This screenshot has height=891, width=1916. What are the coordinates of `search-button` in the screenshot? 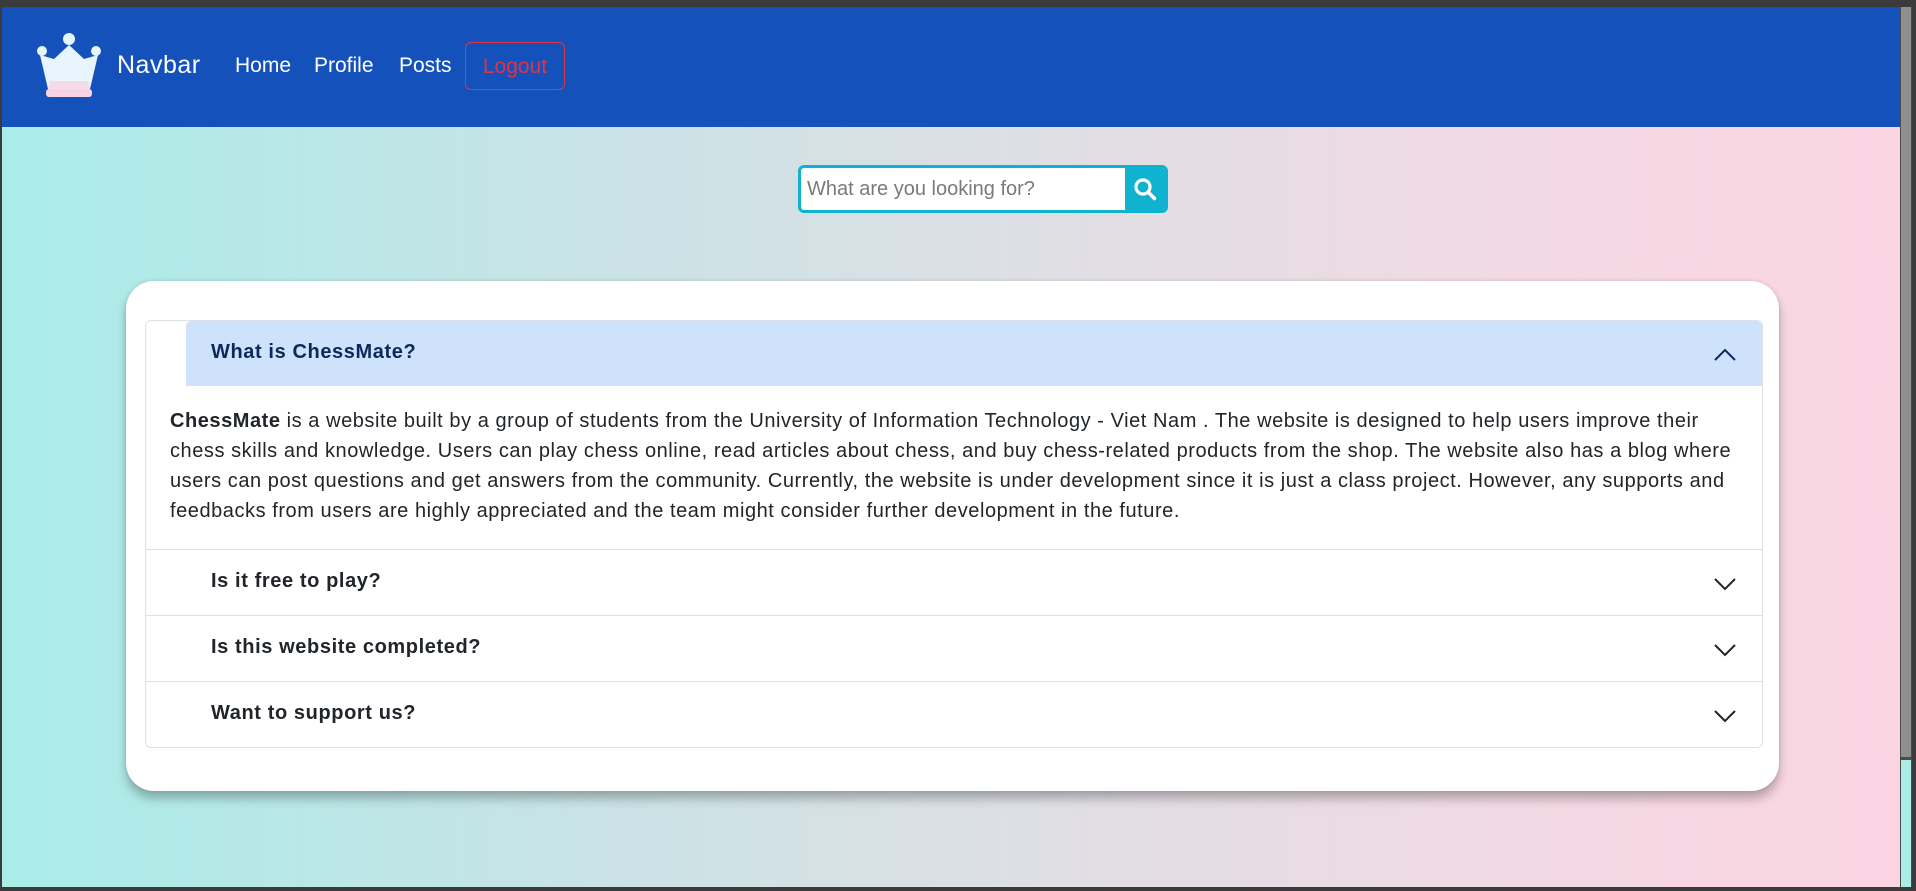 It's located at (1145, 189).